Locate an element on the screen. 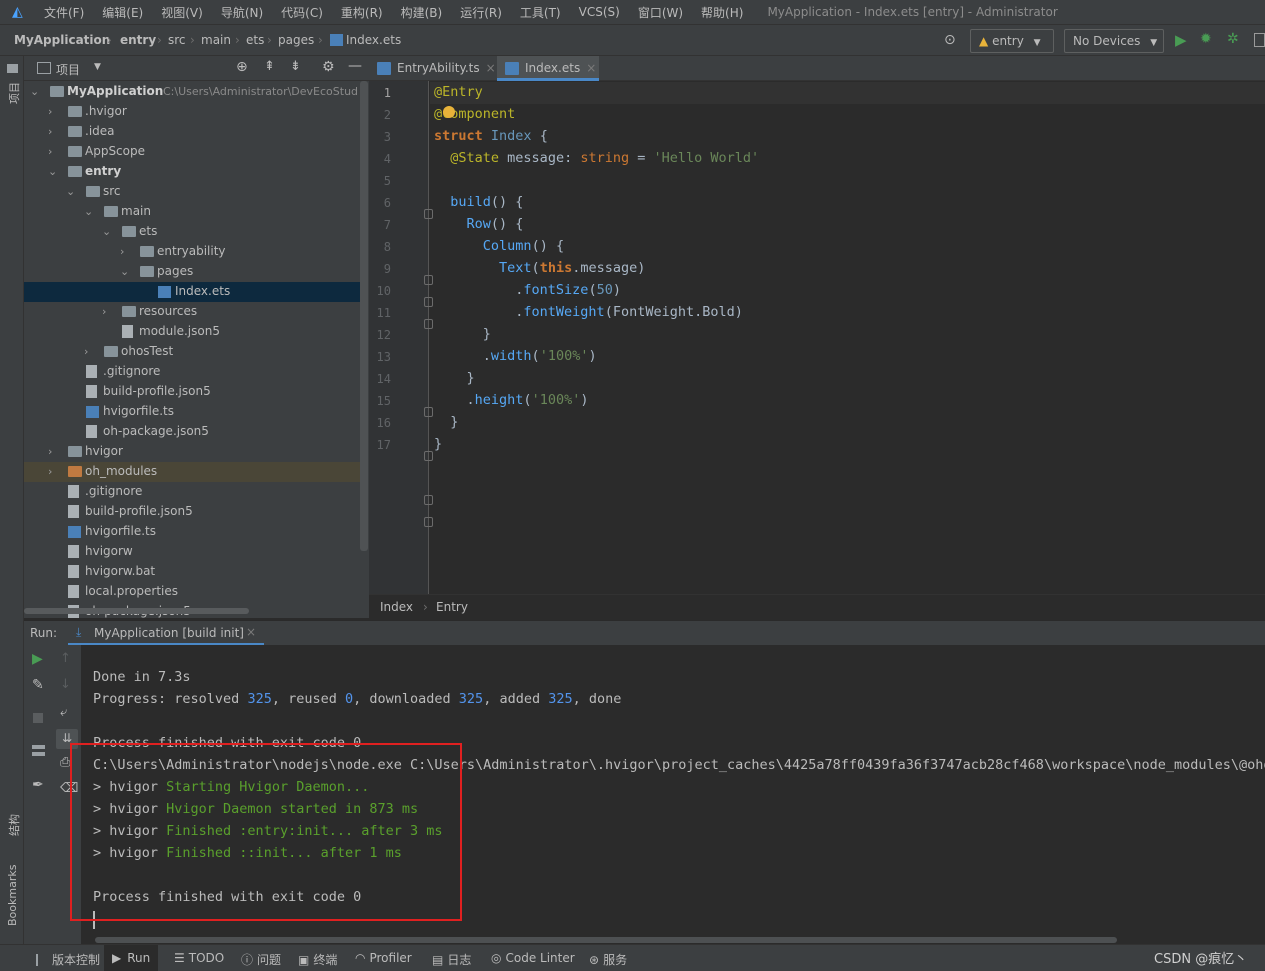  tab-index: Index.ets × is located at coordinates (548, 68).